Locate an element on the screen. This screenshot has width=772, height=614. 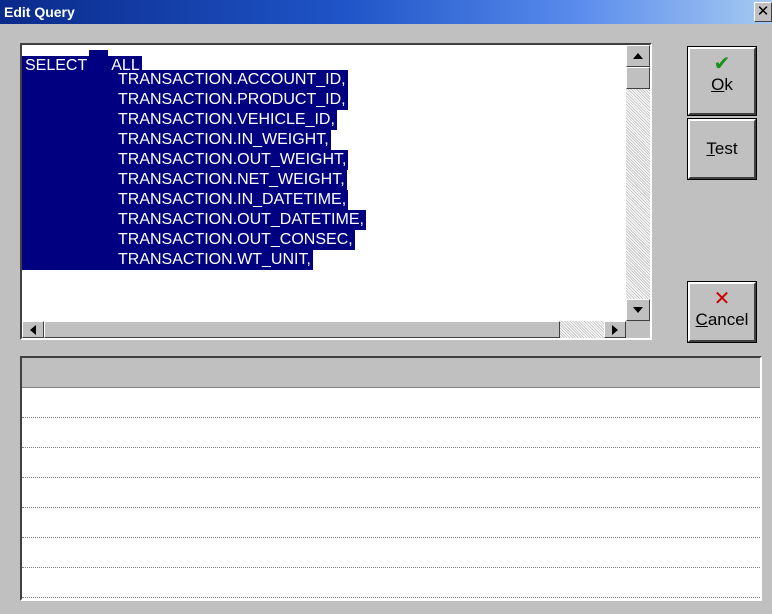
x-icon: ✕ is located at coordinates (722, 299).